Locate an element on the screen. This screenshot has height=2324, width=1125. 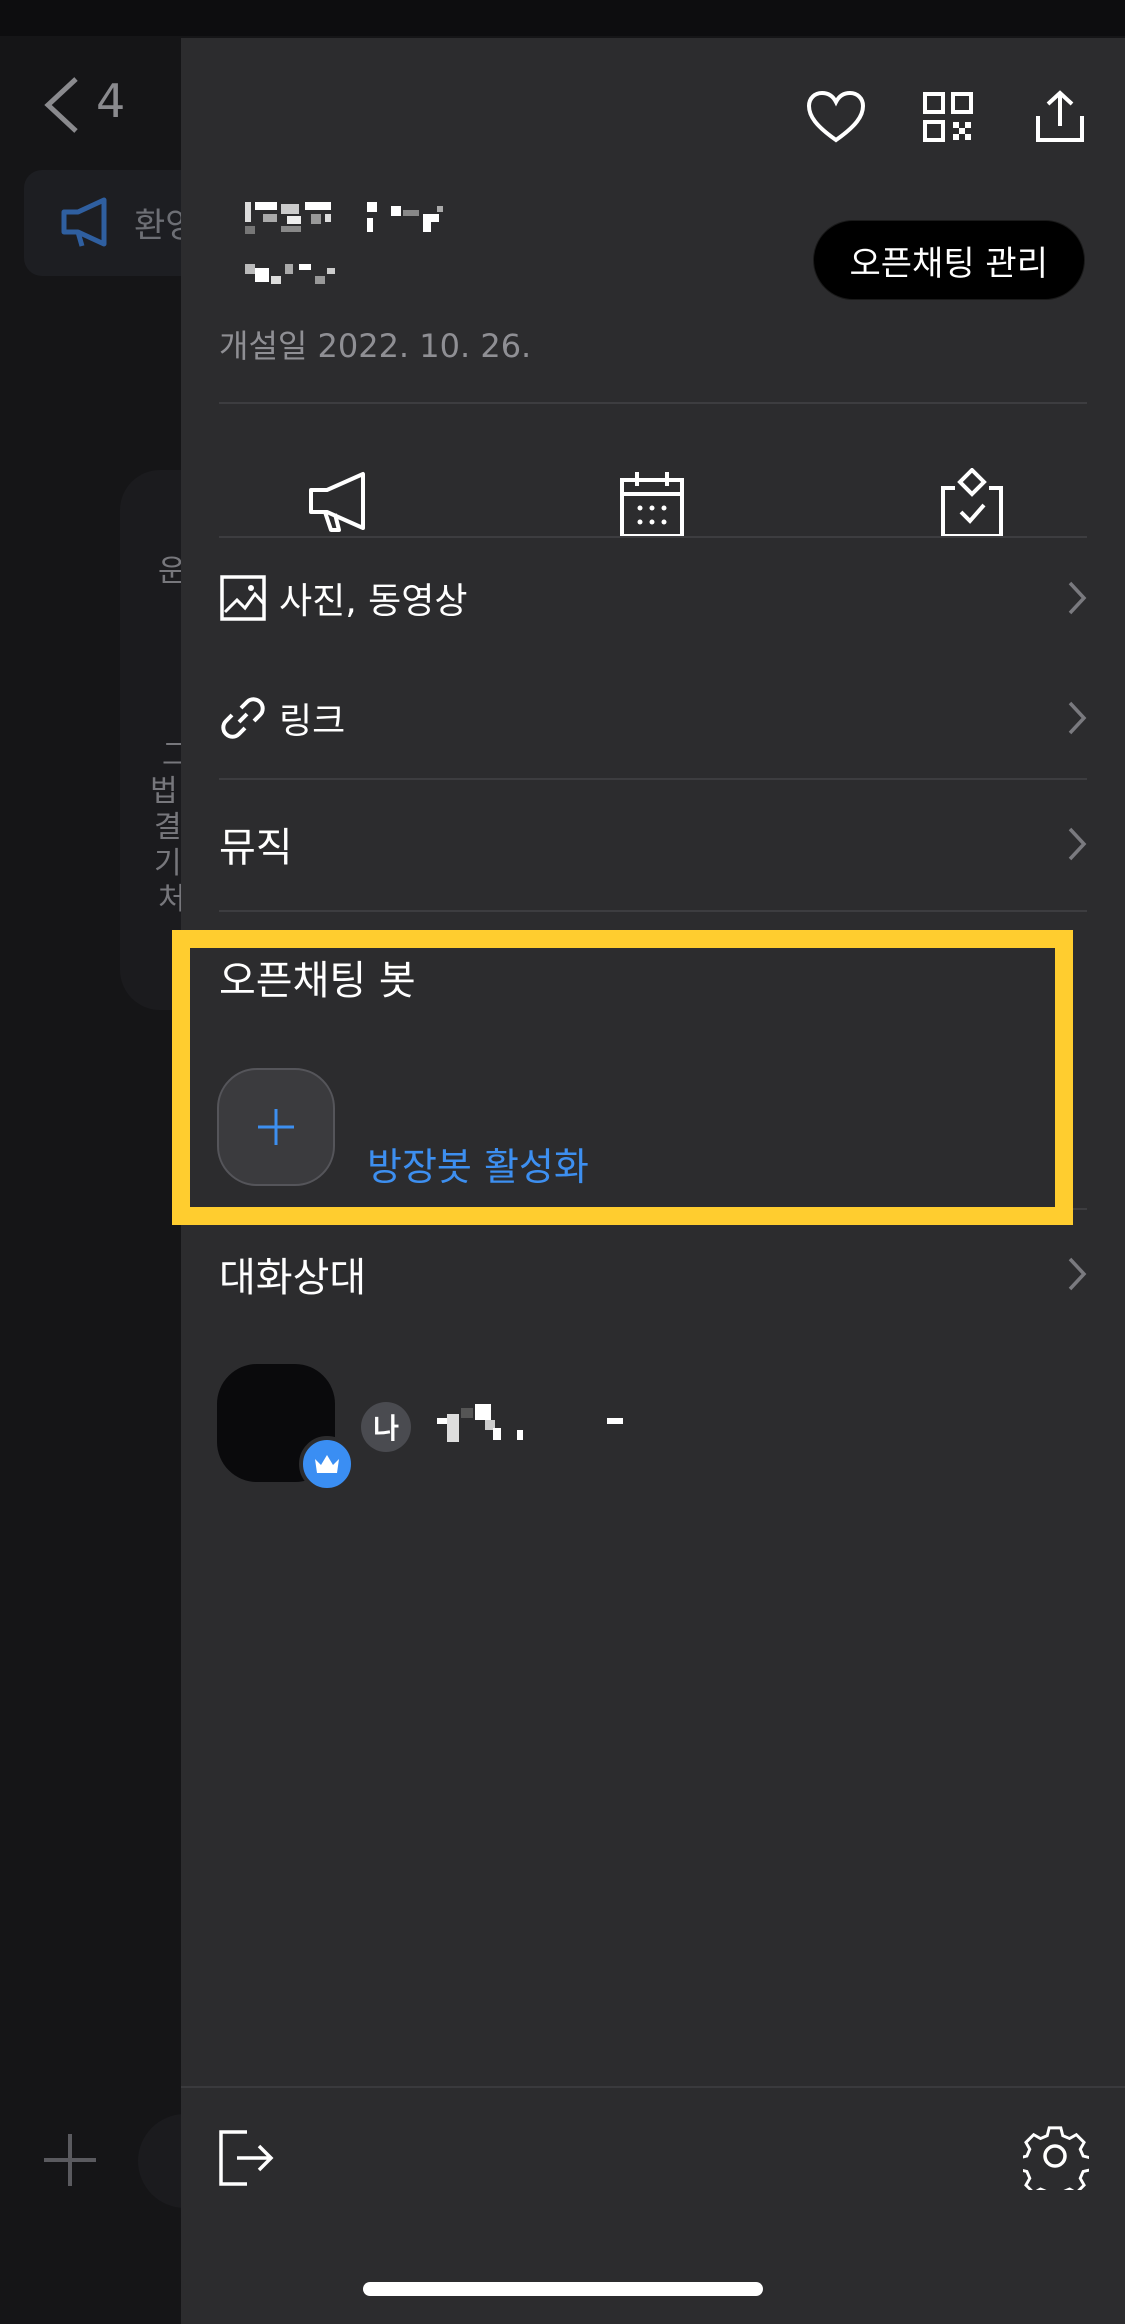
share-icon is located at coordinates (1060, 116).